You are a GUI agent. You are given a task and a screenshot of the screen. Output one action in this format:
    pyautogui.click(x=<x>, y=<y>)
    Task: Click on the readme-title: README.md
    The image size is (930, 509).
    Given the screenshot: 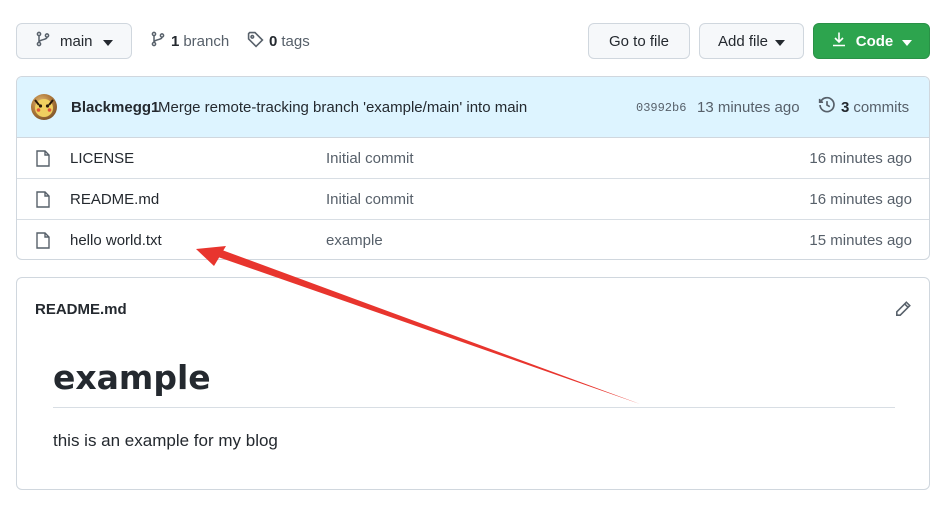 What is the action you would take?
    pyautogui.click(x=81, y=309)
    